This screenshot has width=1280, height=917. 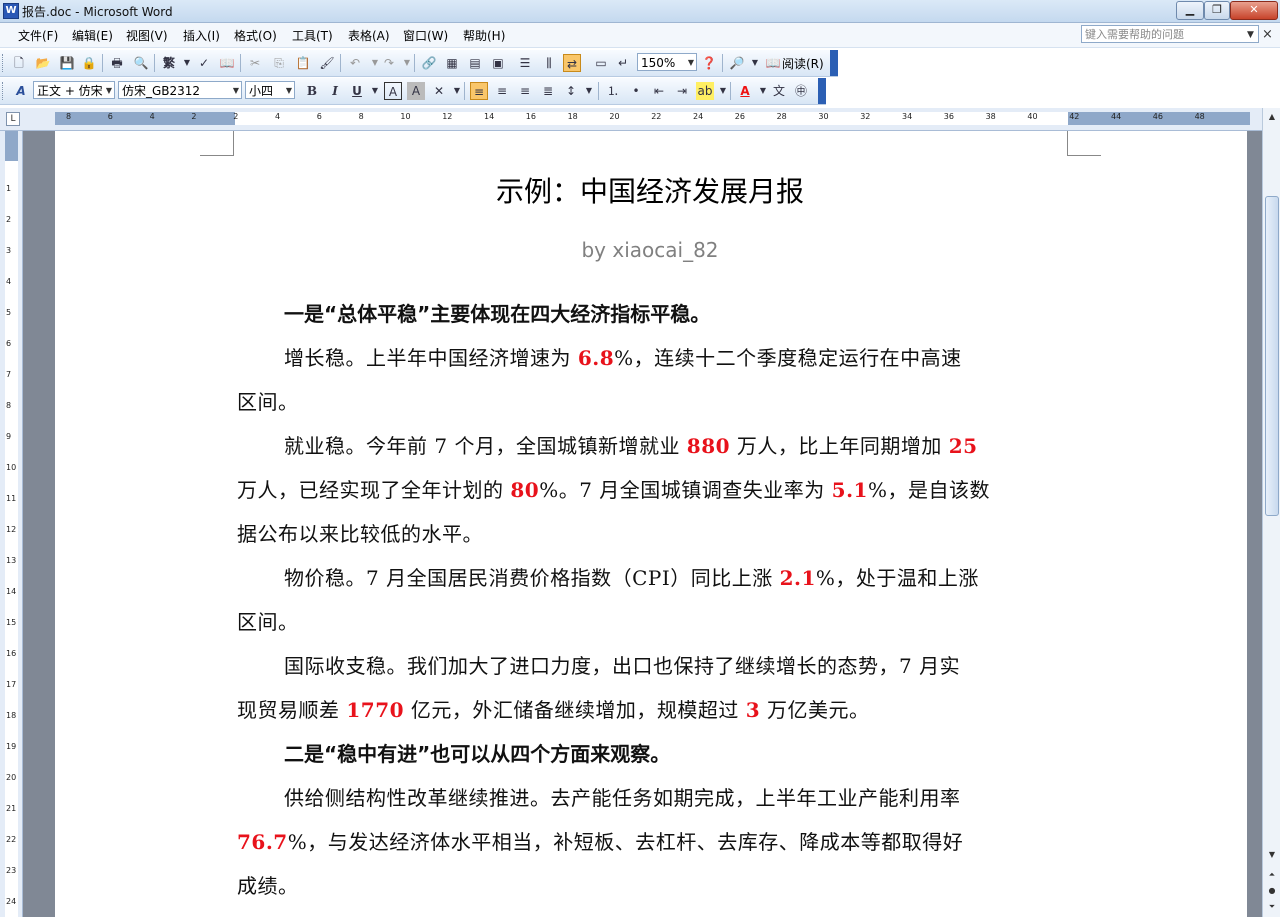 What do you see at coordinates (525, 63) in the screenshot?
I see `columns-icon: ☰` at bounding box center [525, 63].